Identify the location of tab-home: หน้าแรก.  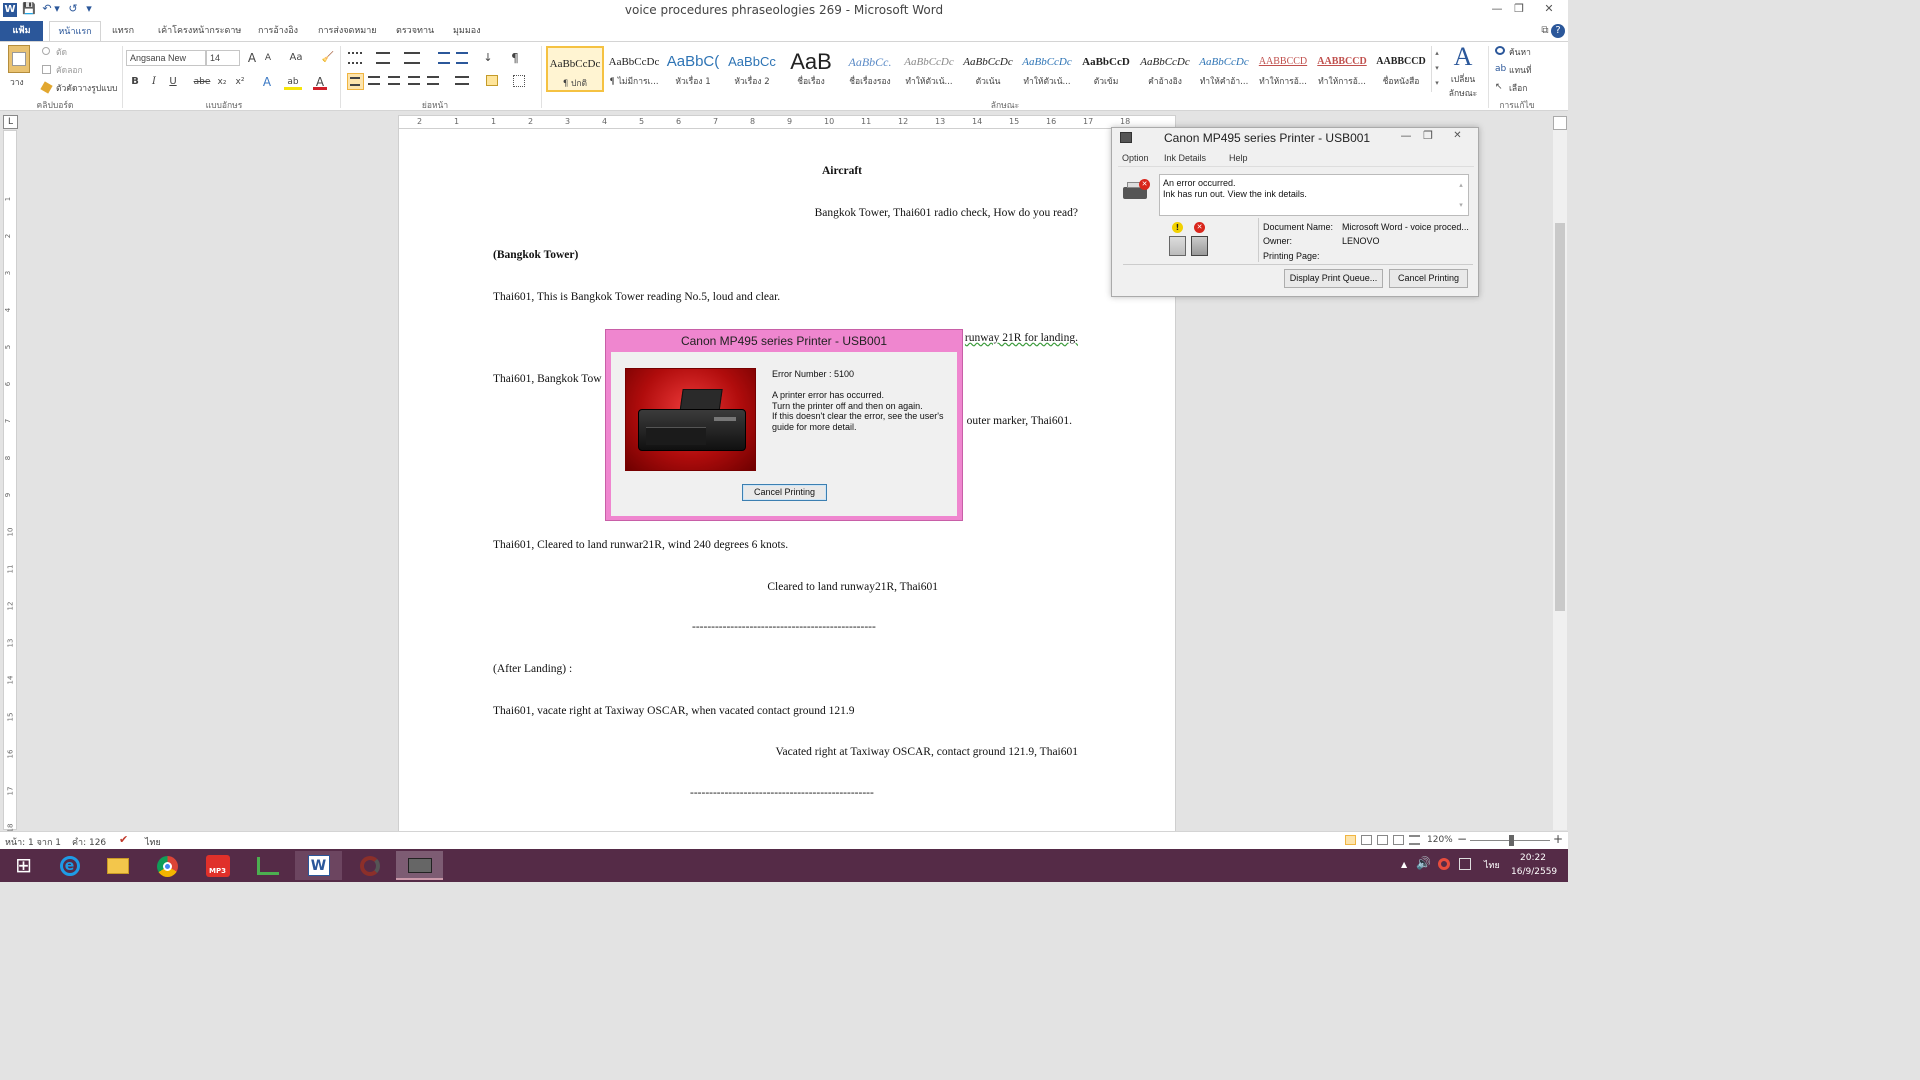
(75, 31).